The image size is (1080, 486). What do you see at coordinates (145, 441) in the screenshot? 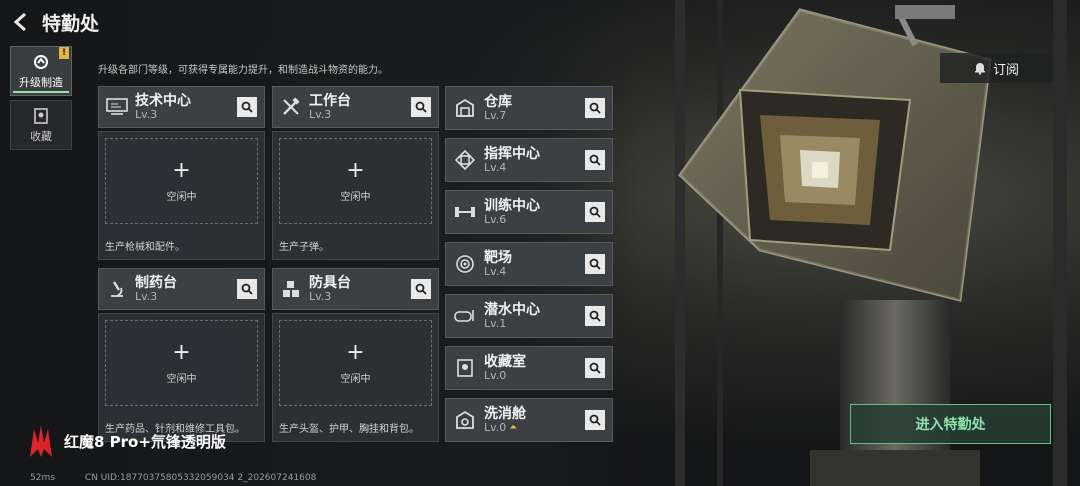
I see `watermark-text: 红魔8 Pro+氘锋透明版` at bounding box center [145, 441].